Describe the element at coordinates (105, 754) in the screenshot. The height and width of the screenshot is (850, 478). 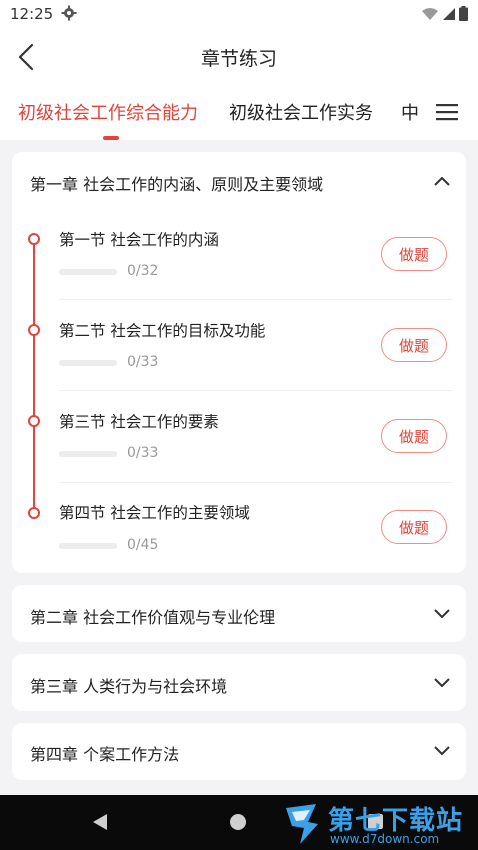
I see `chapter-title: 第四章 个案工作方法` at that location.